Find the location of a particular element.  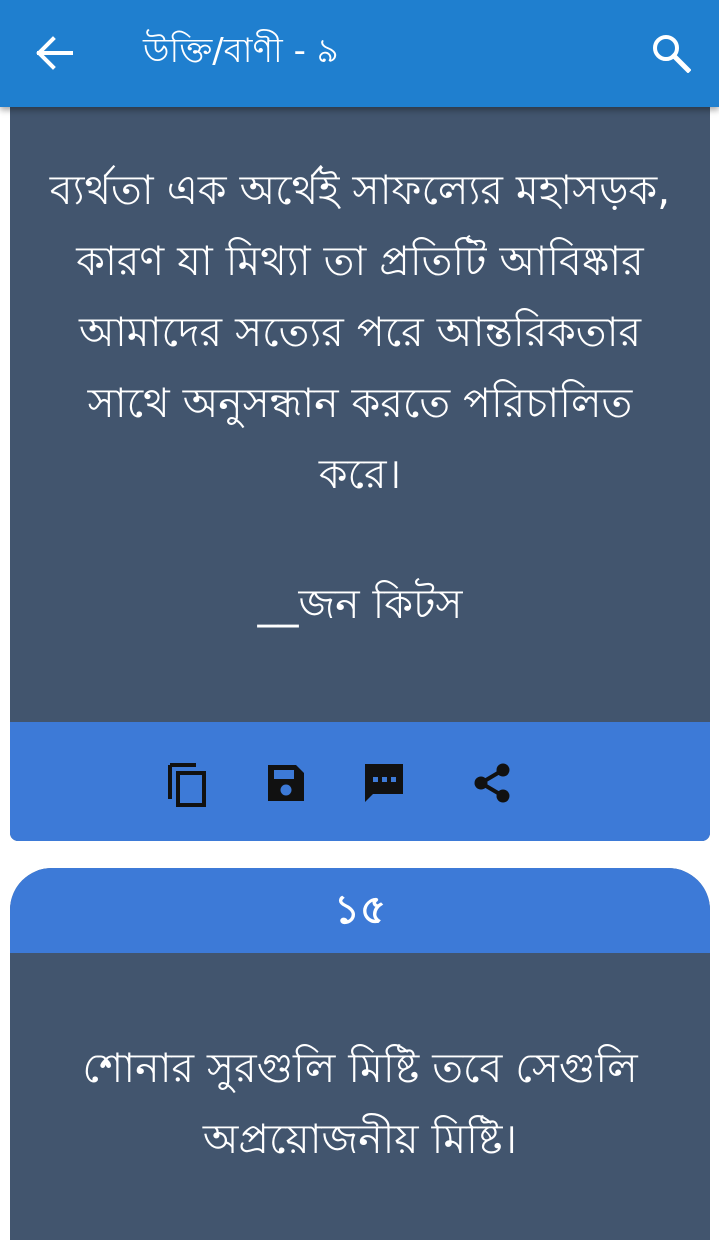

quote-line: সাথে অনুসন্ধান করতে পরিচালিত is located at coordinates (360, 403).